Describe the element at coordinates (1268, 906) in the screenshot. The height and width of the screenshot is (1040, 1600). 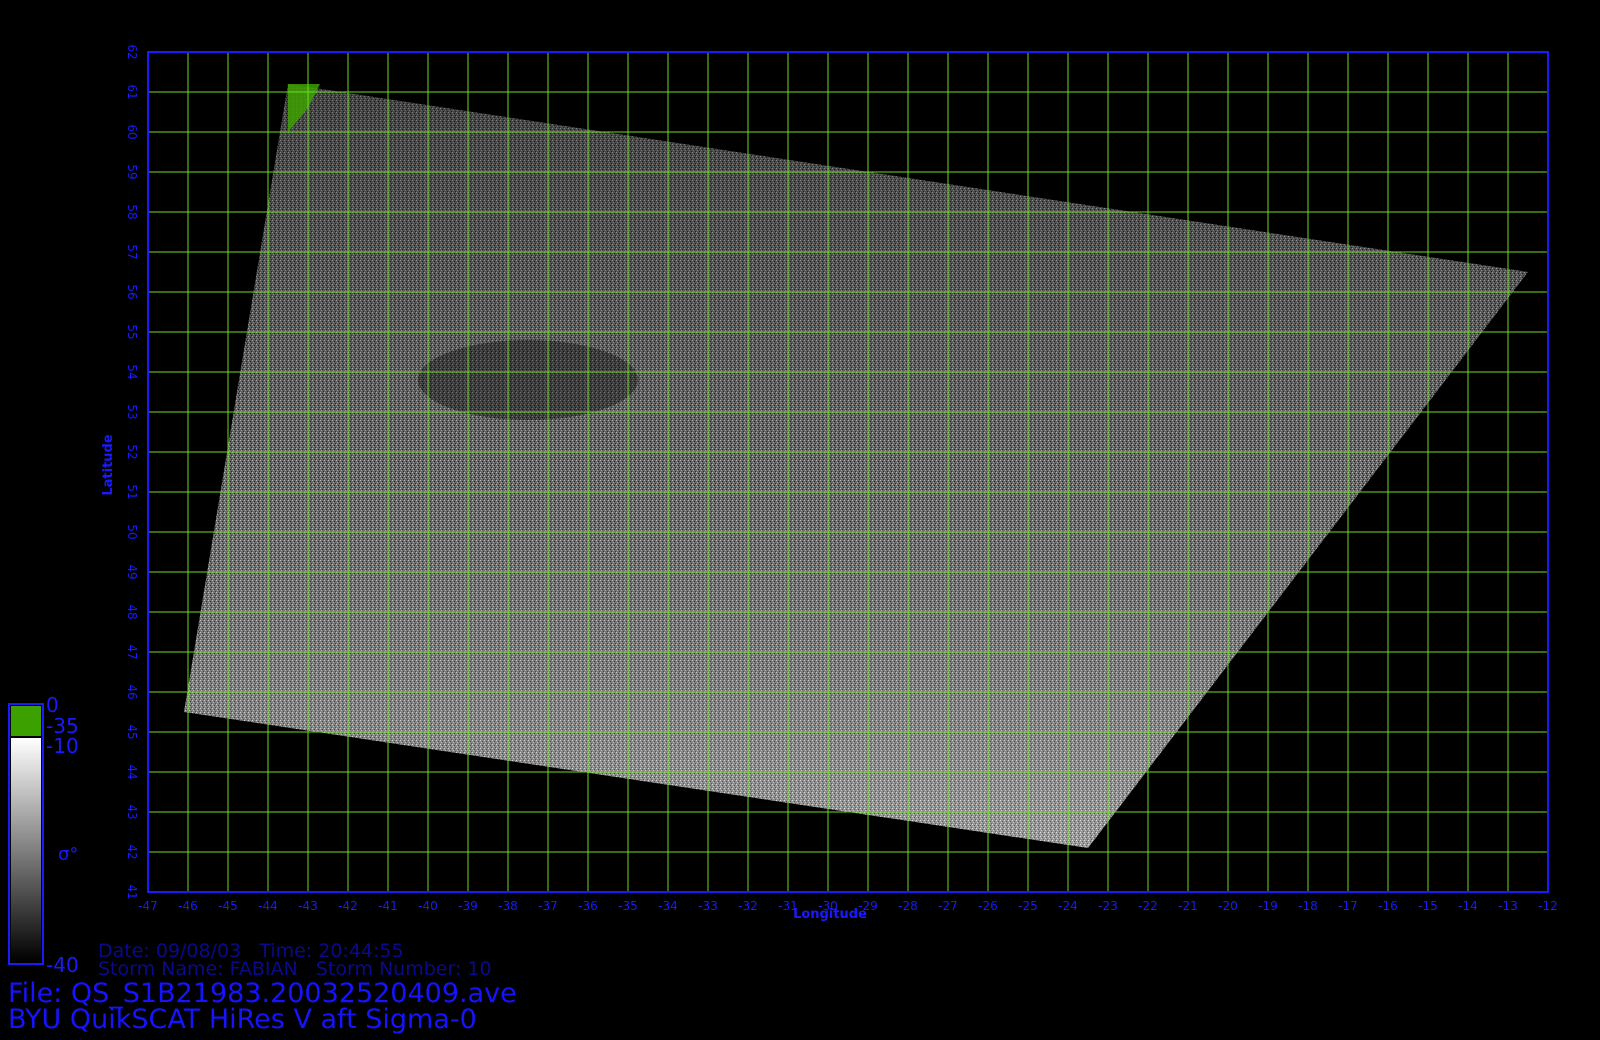
I see `longitude-tick-label: -19` at that location.